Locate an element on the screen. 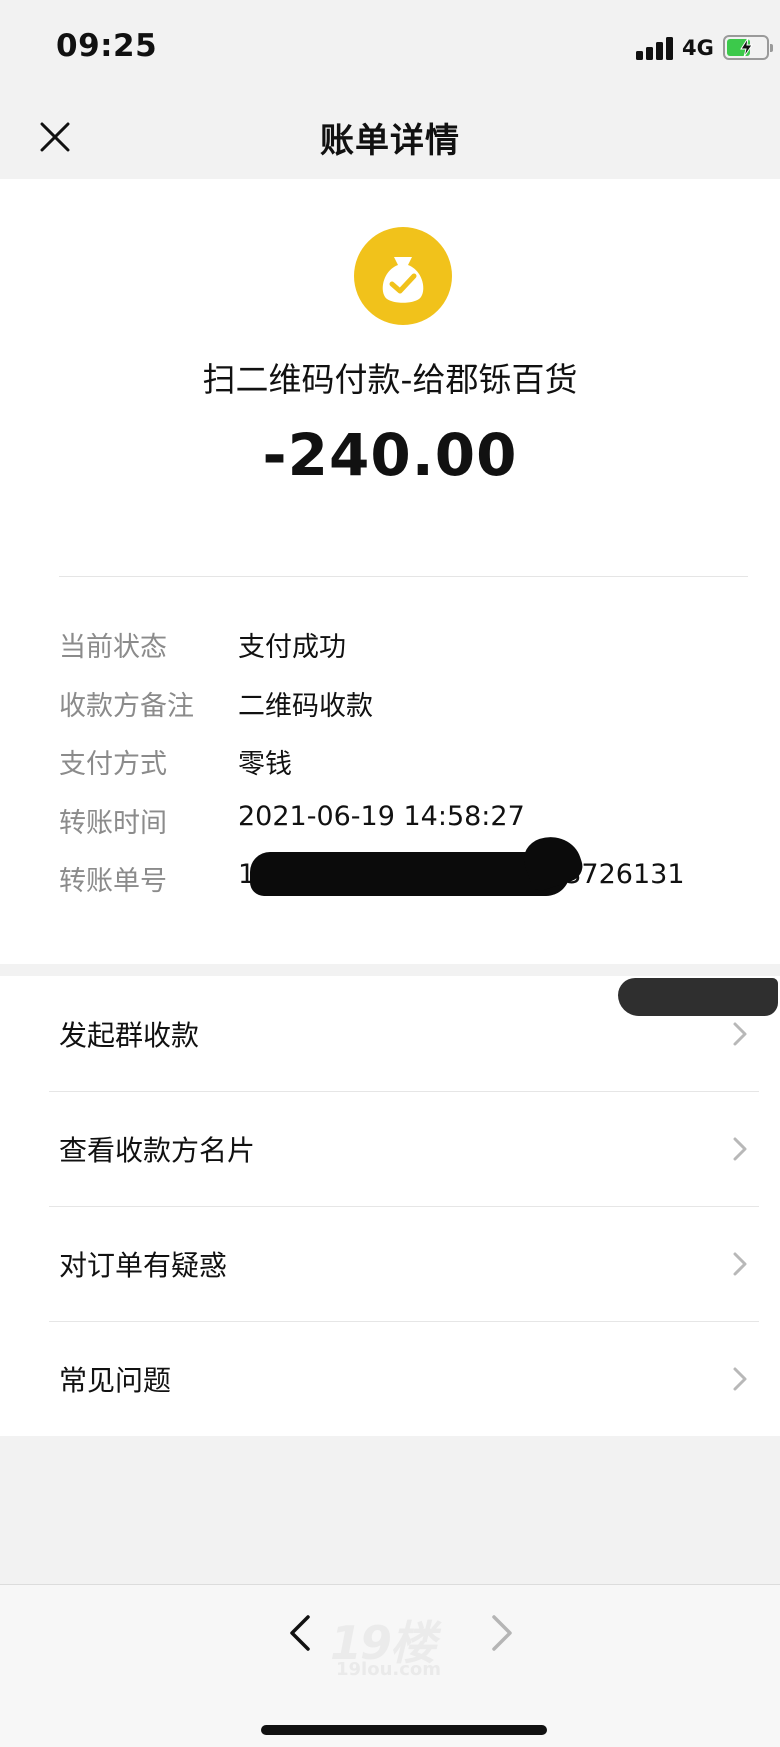 This screenshot has width=780, height=1747. menu-label: 常见问题 is located at coordinates (115, 1380).